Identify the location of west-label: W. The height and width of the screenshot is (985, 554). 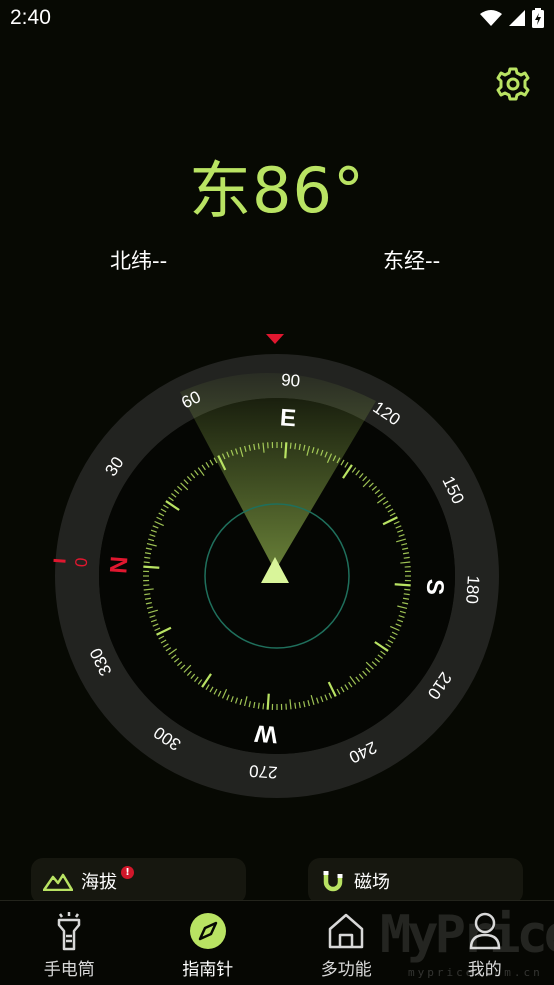
(265, 733).